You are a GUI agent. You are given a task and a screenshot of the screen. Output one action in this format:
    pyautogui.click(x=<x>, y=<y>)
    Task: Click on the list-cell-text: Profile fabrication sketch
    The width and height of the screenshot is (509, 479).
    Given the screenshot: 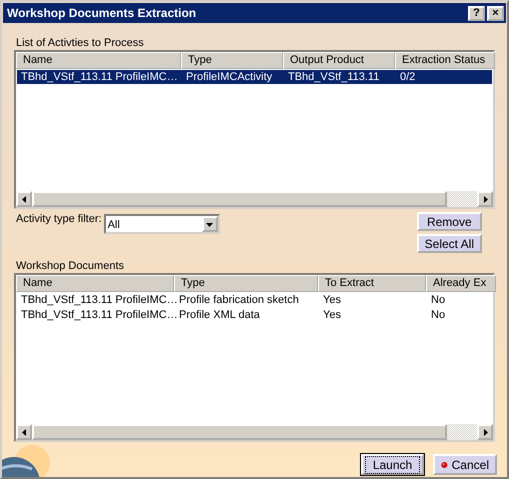 What is the action you would take?
    pyautogui.click(x=239, y=300)
    